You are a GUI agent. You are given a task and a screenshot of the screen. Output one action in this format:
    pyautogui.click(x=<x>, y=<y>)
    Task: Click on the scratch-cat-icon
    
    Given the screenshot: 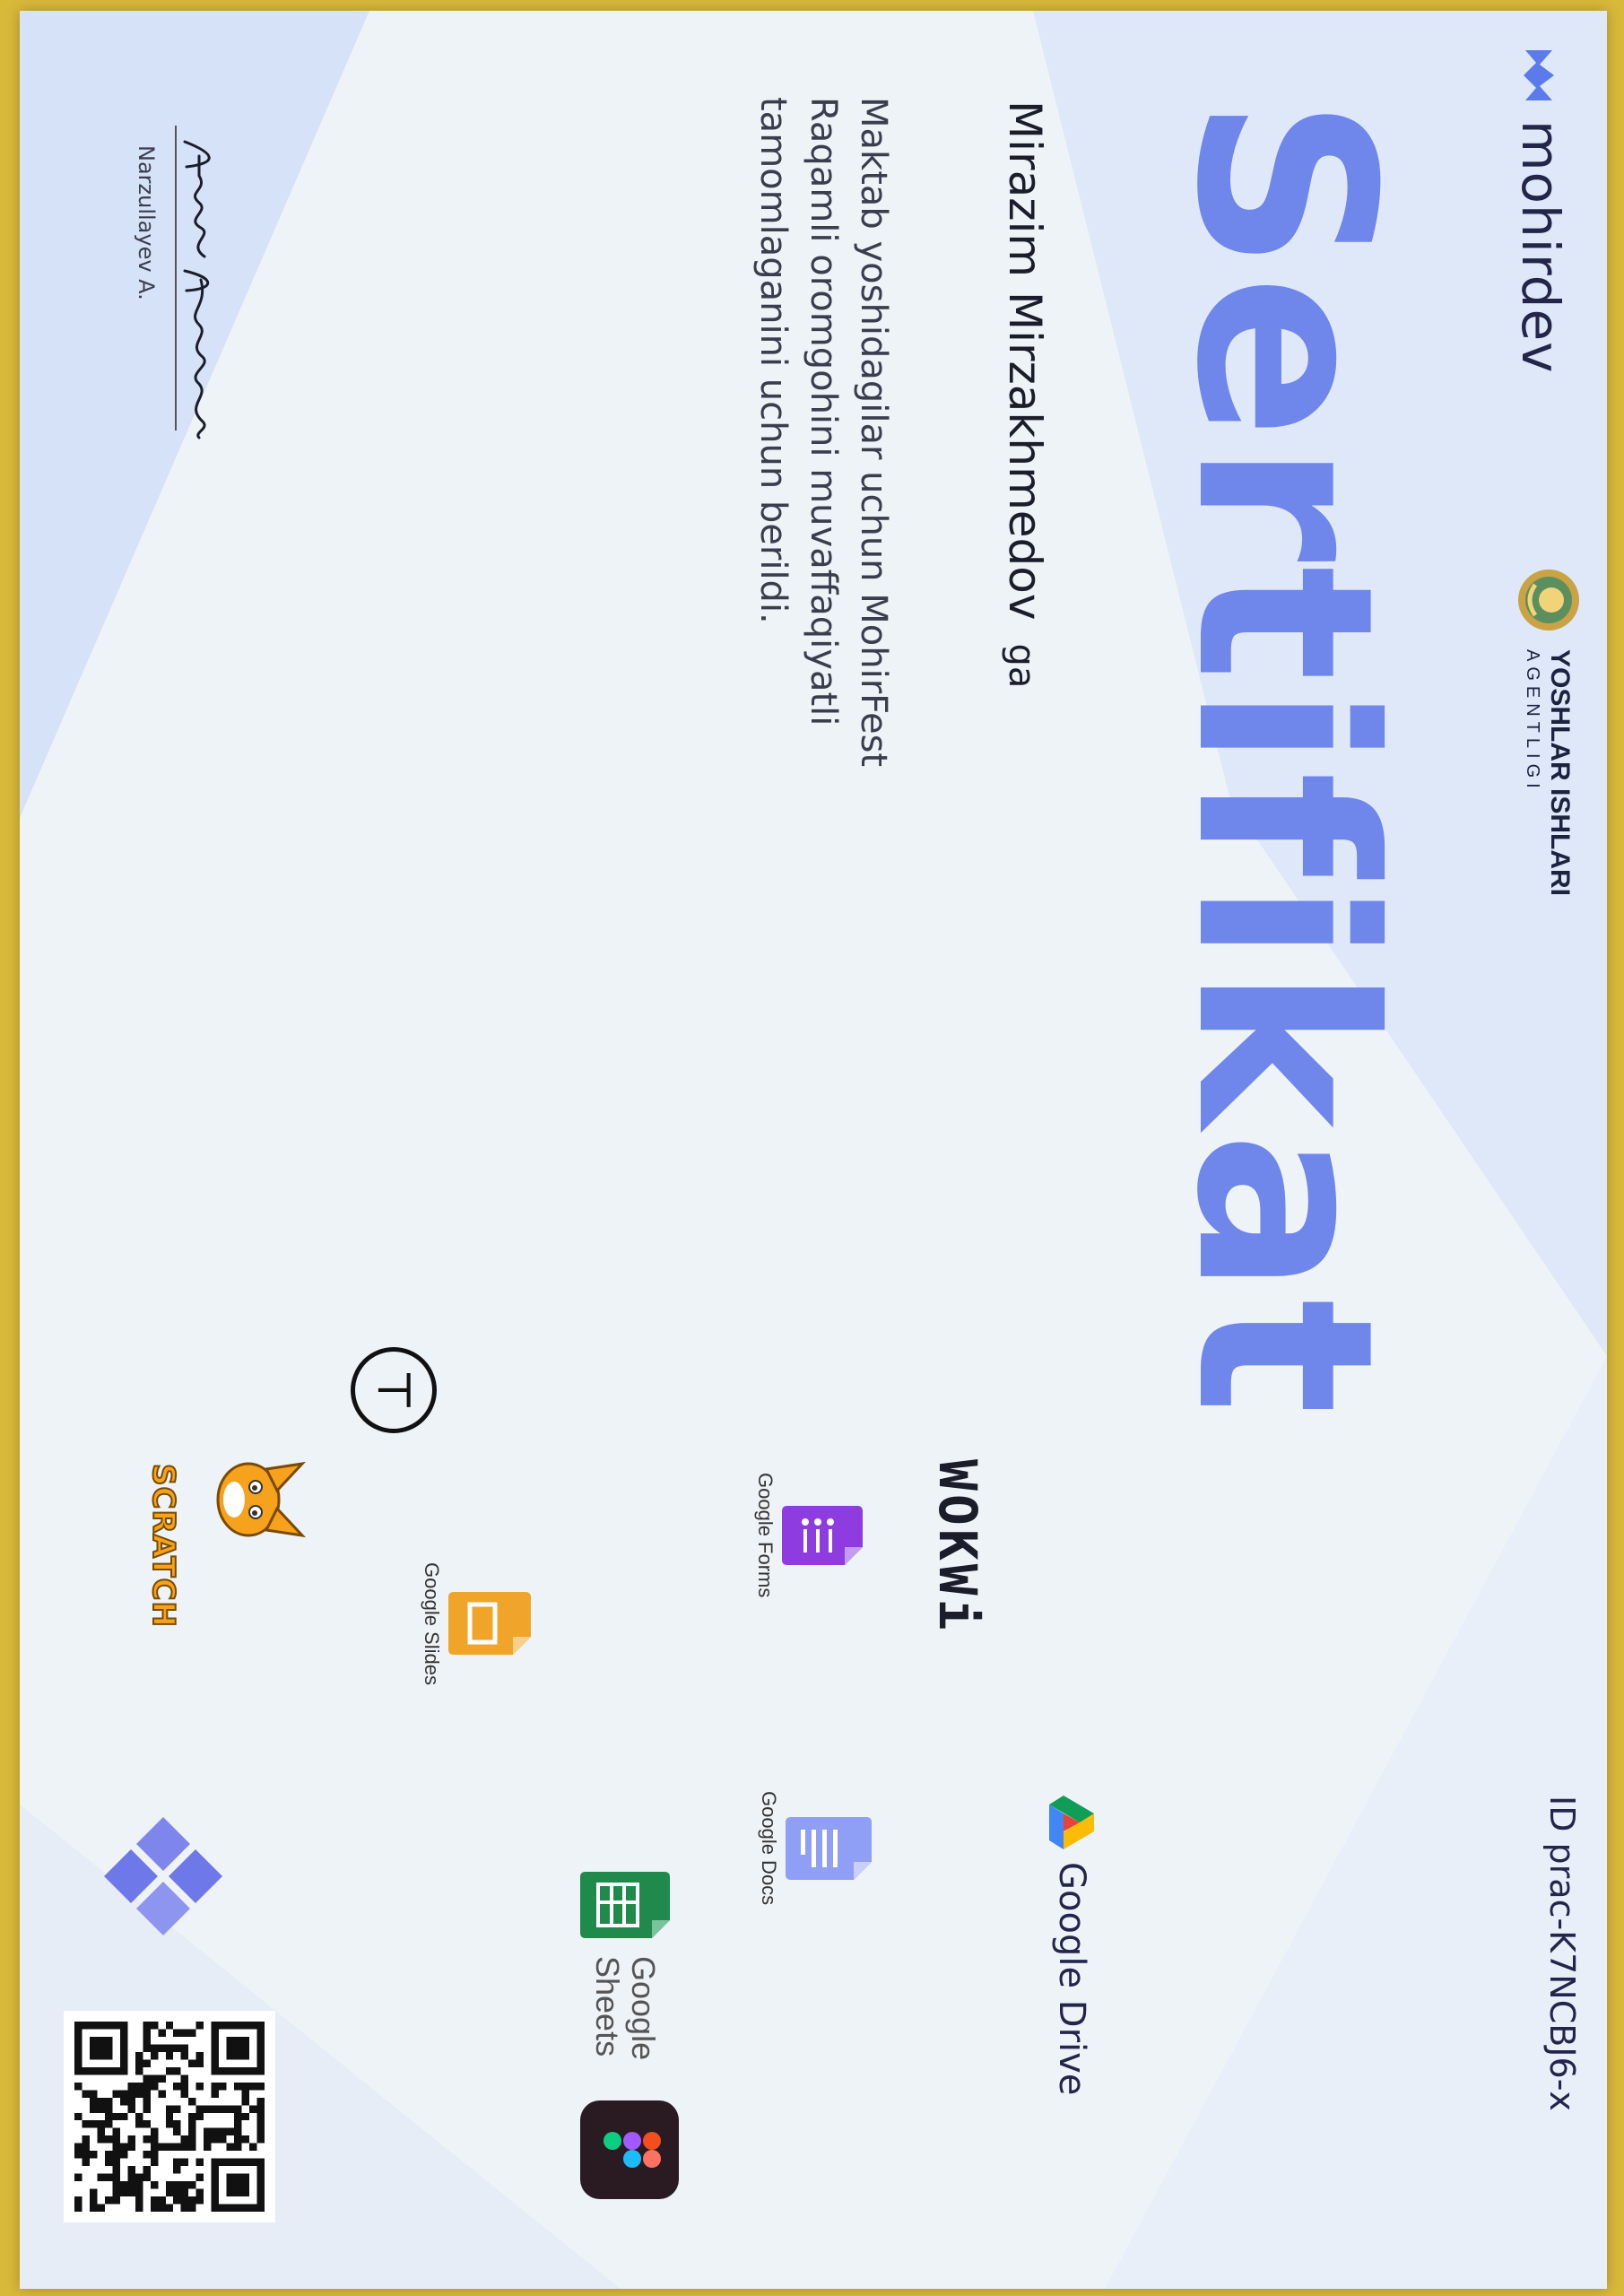 What is the action you would take?
    pyautogui.click(x=261, y=1499)
    